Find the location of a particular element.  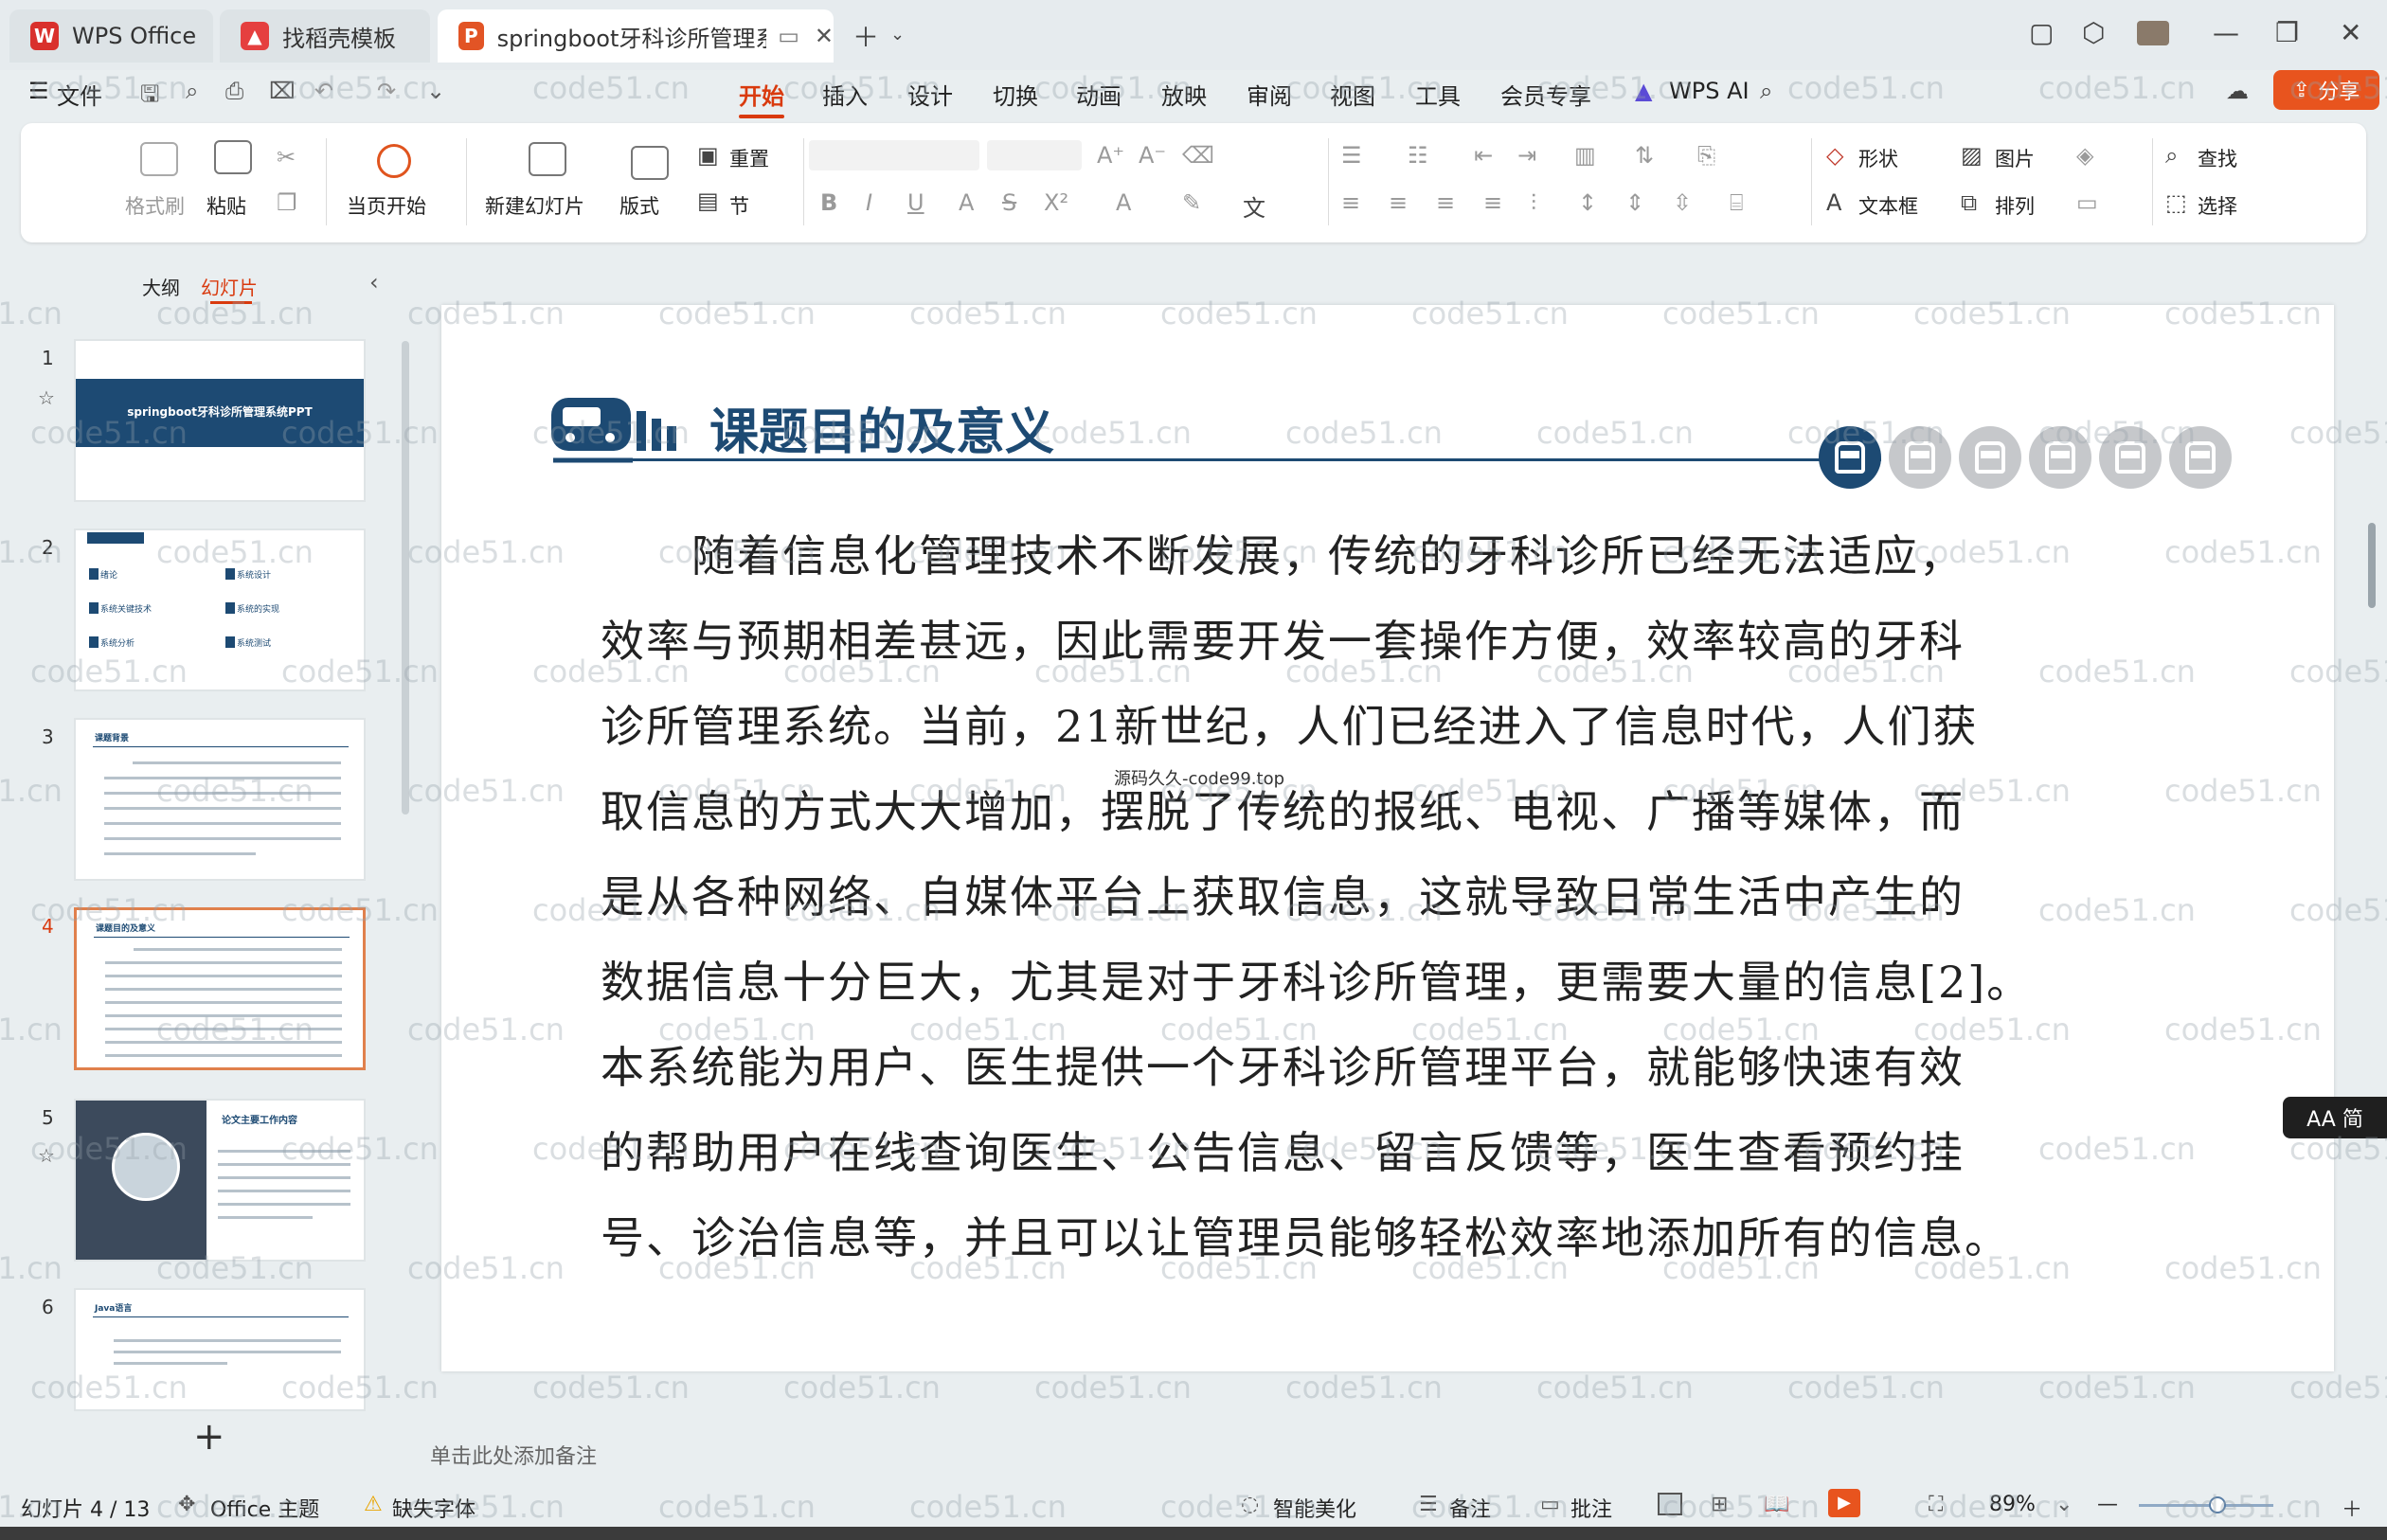

strikethrough-icon: S is located at coordinates (1009, 202).